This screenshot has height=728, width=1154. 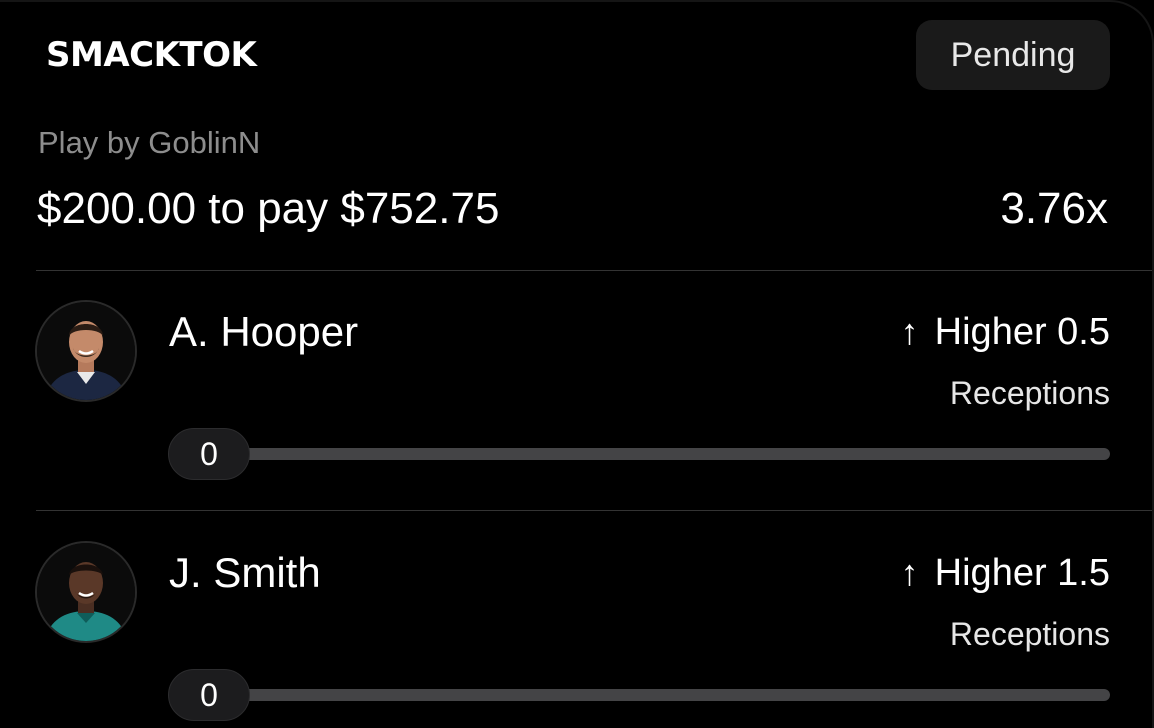 What do you see at coordinates (1022, 573) in the screenshot?
I see `pick-line-label: Higher 1.5` at bounding box center [1022, 573].